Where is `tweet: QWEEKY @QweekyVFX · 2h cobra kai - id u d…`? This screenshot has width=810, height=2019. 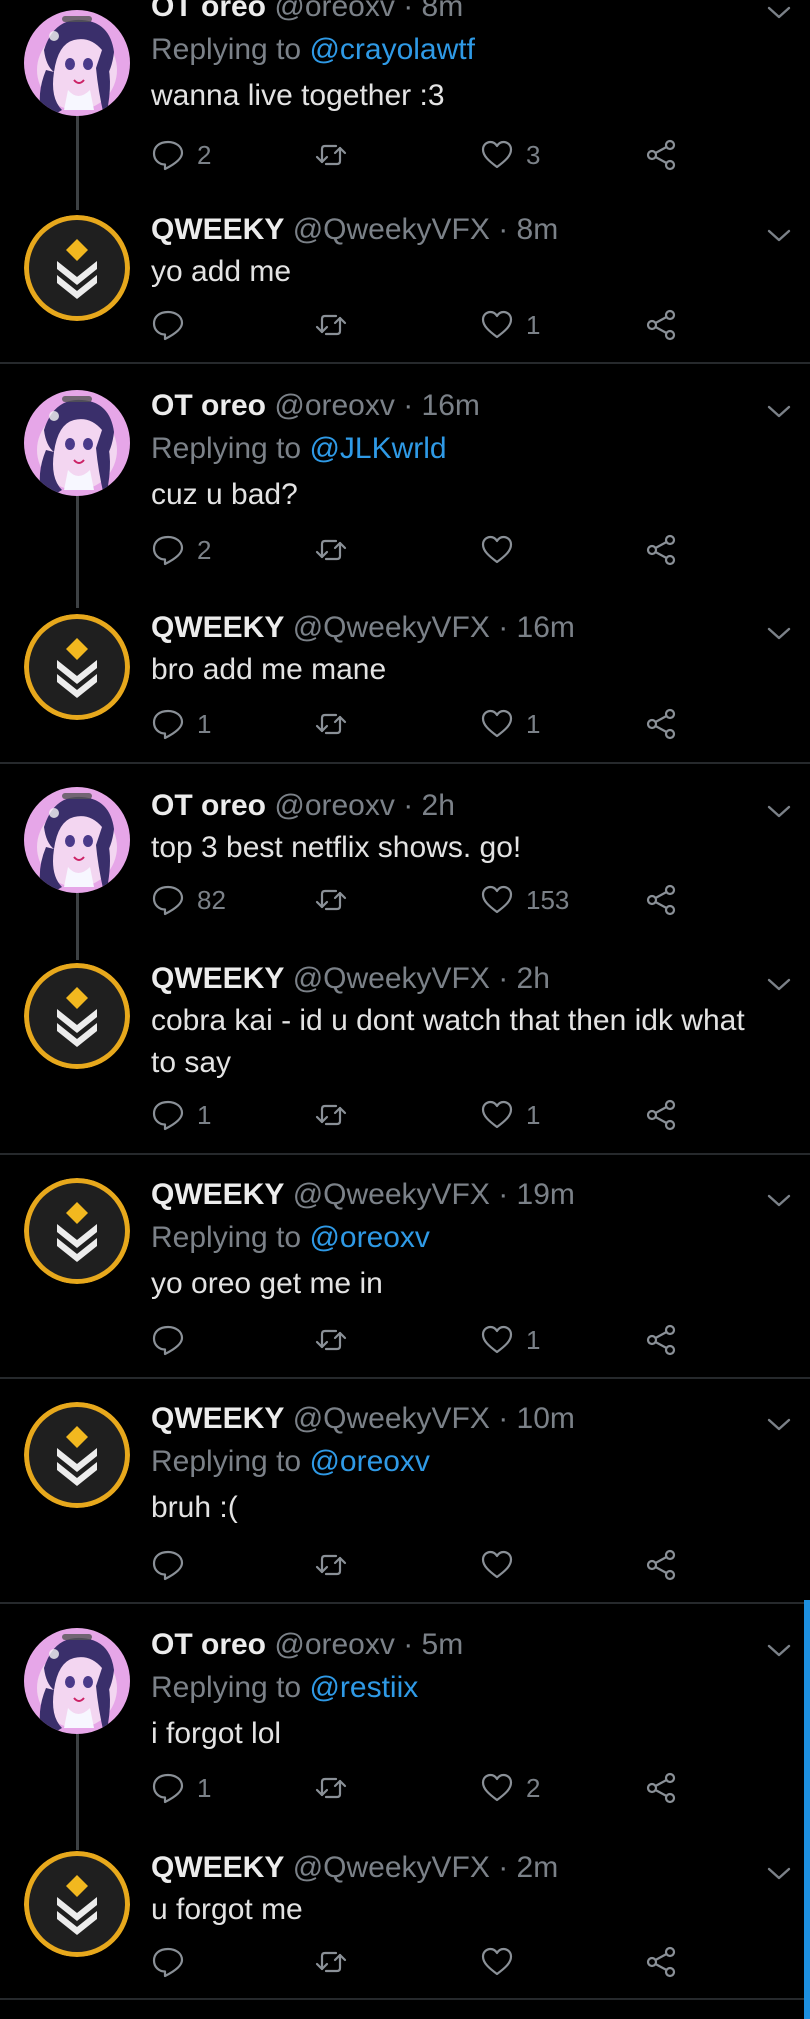
tweet: QWEEKY @QweekyVFX · 2h cobra kai - id u d… is located at coordinates (470, 1020).